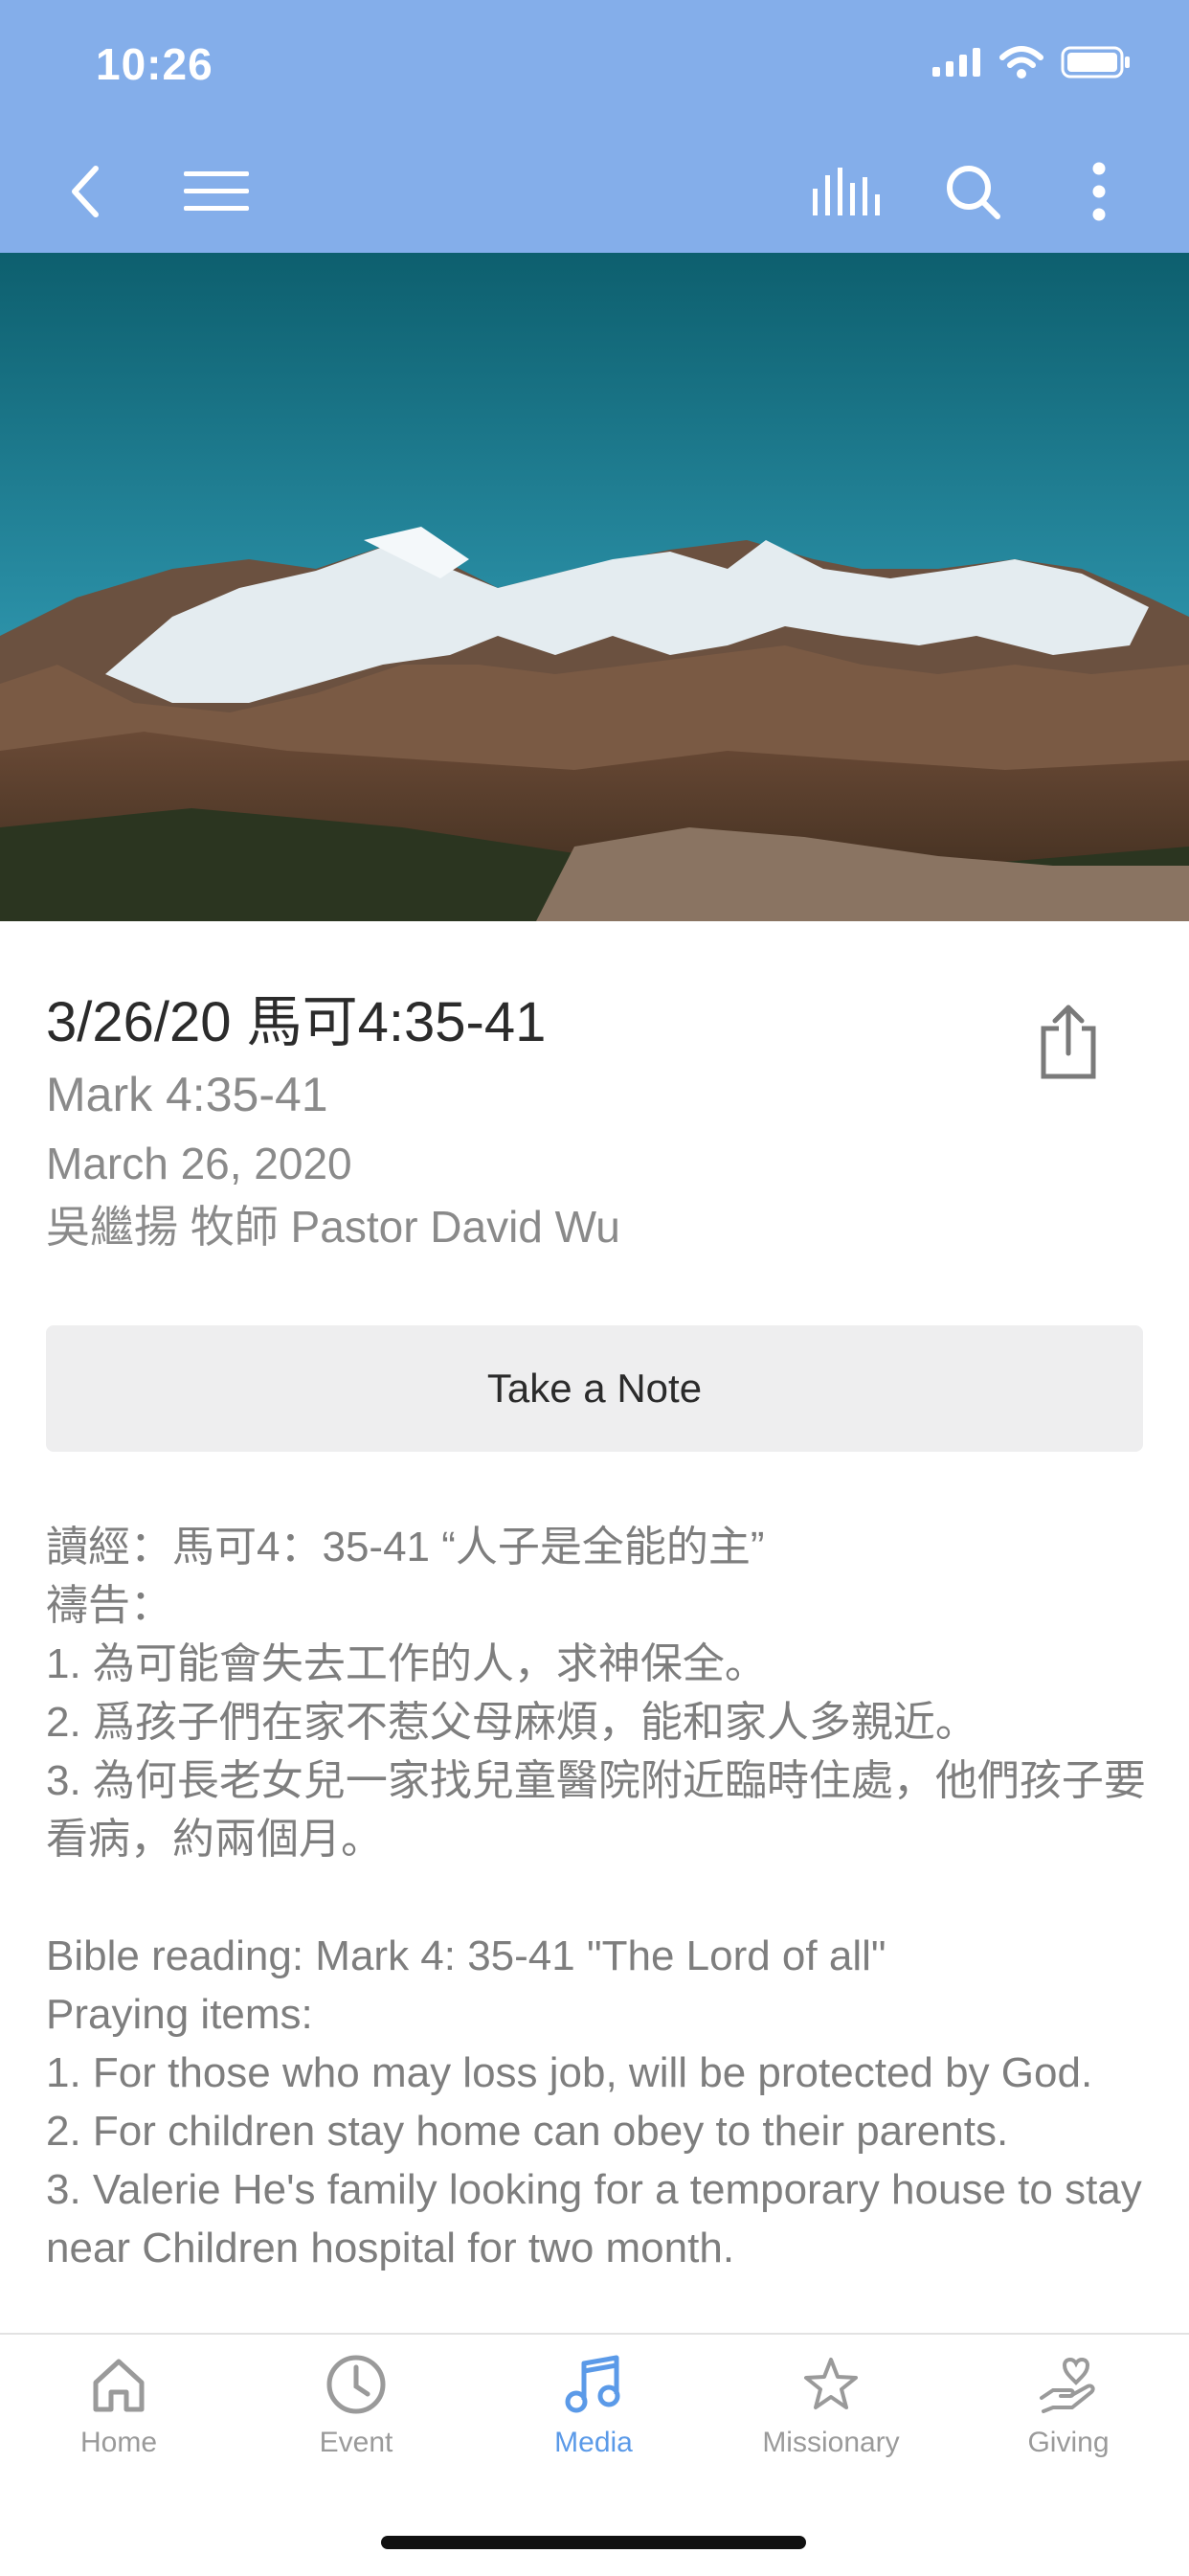 The image size is (1189, 2576). I want to click on tab-home: Home, so click(118, 2421).